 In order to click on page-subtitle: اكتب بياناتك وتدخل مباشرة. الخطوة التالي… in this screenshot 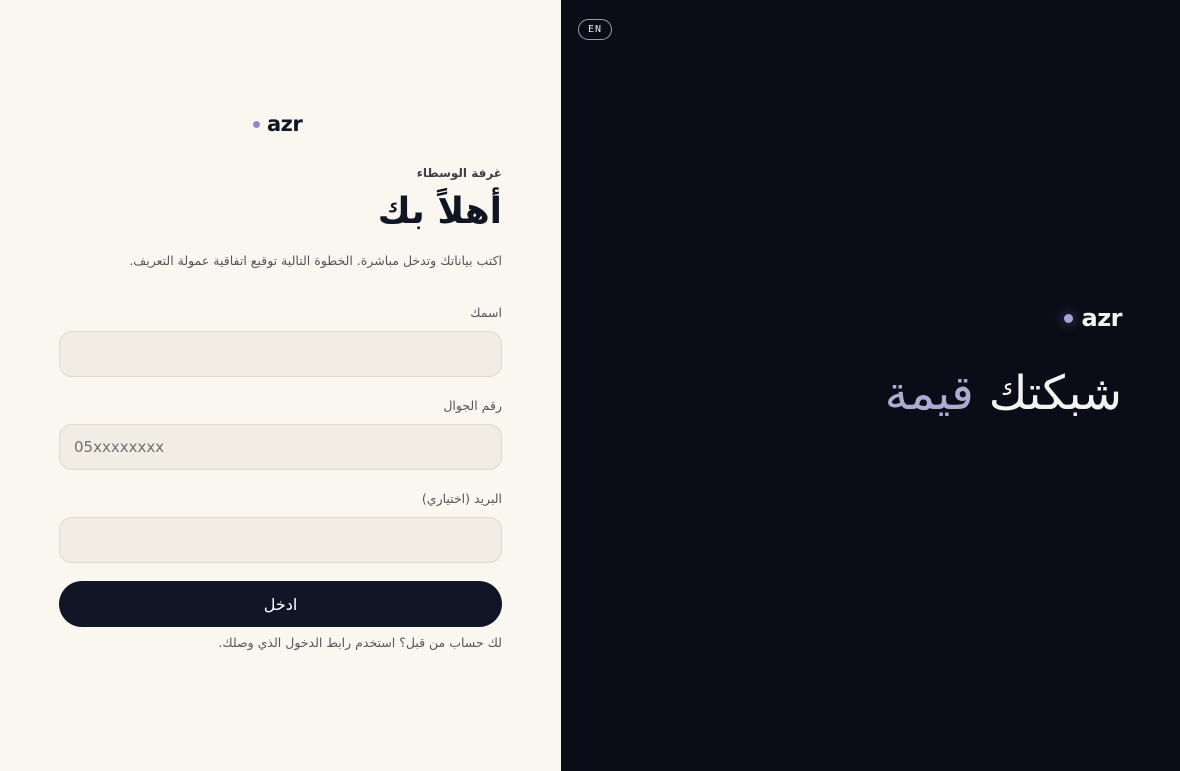, I will do `click(315, 260)`.